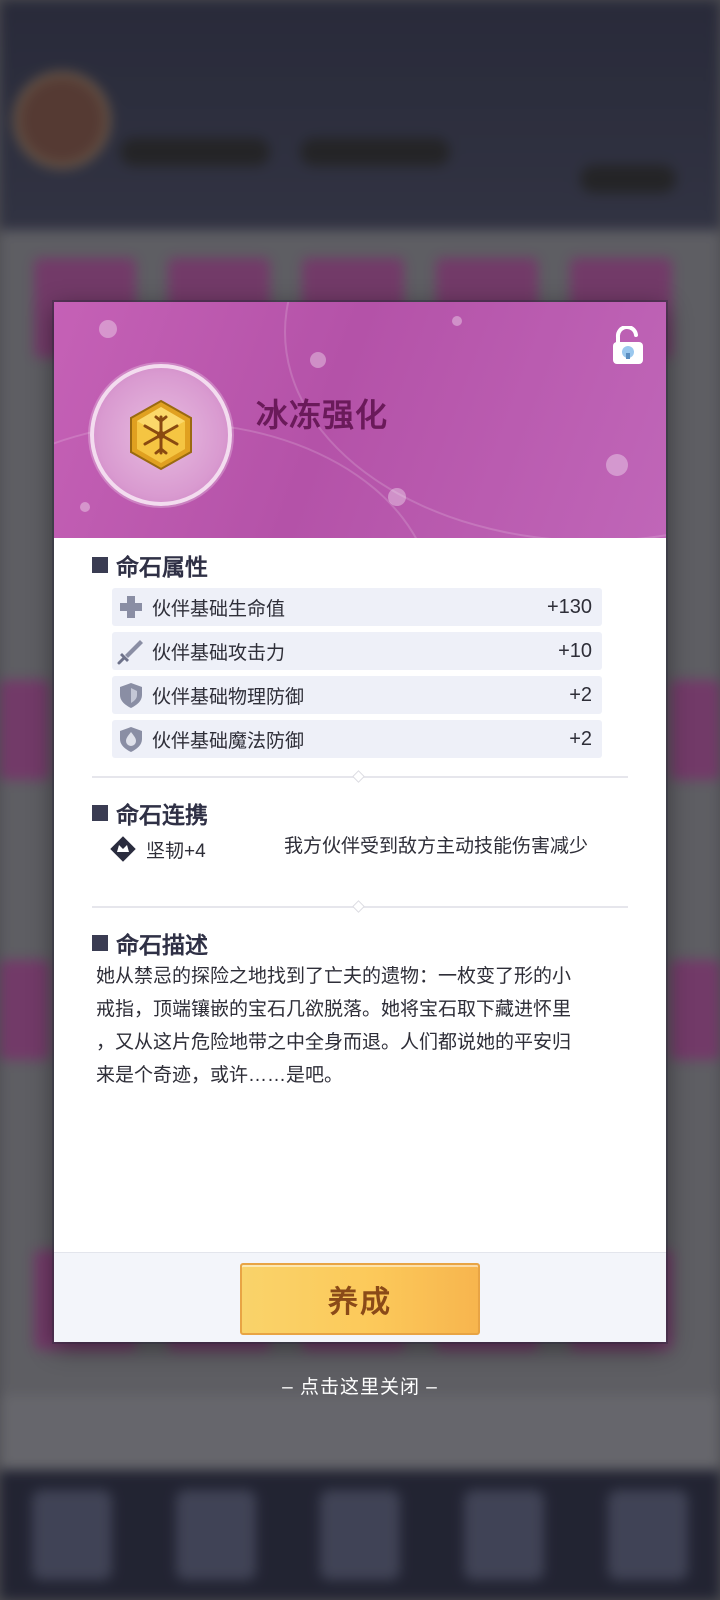 The image size is (720, 1600). Describe the element at coordinates (131, 695) in the screenshot. I see `physical-shield-icon` at that location.